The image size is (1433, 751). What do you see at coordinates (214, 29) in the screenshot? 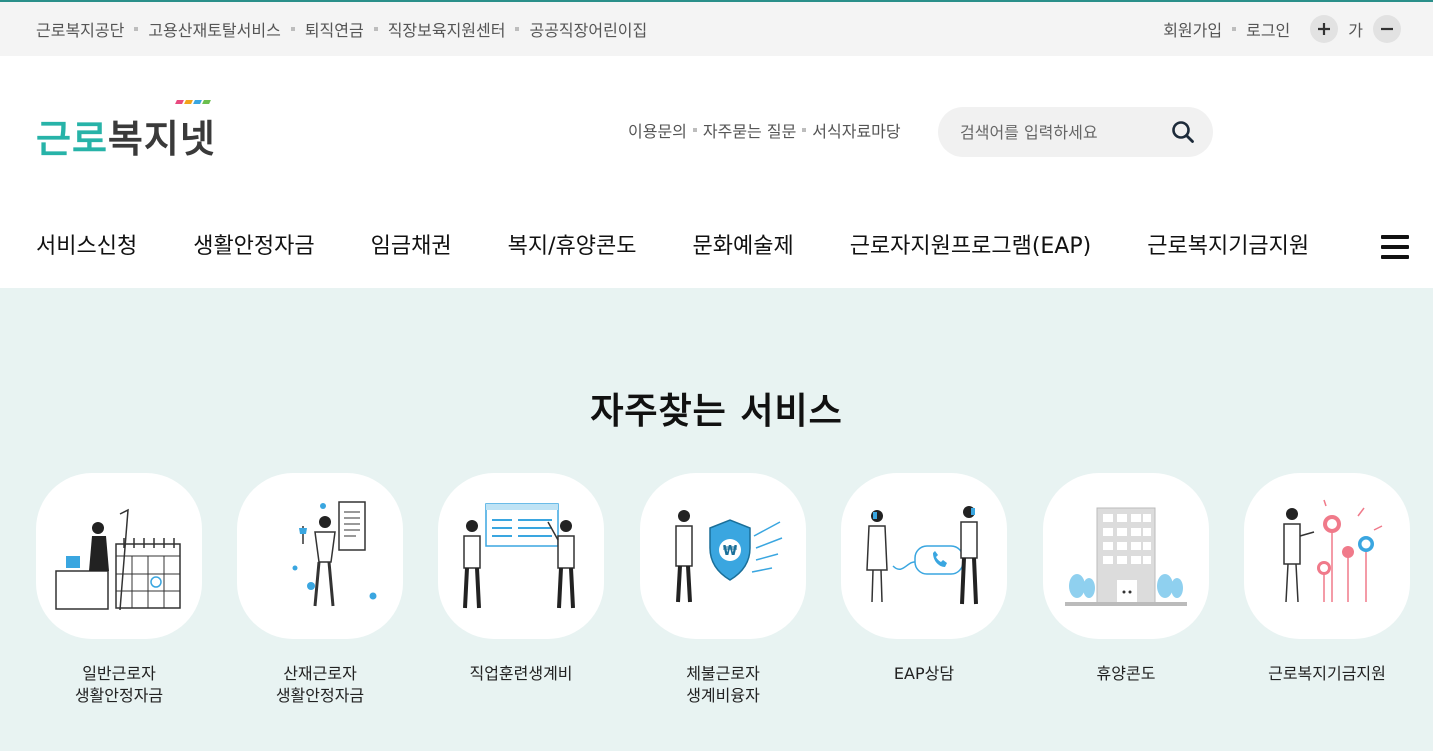
I see `top-link-total-service: 고용산재토탈서비스` at bounding box center [214, 29].